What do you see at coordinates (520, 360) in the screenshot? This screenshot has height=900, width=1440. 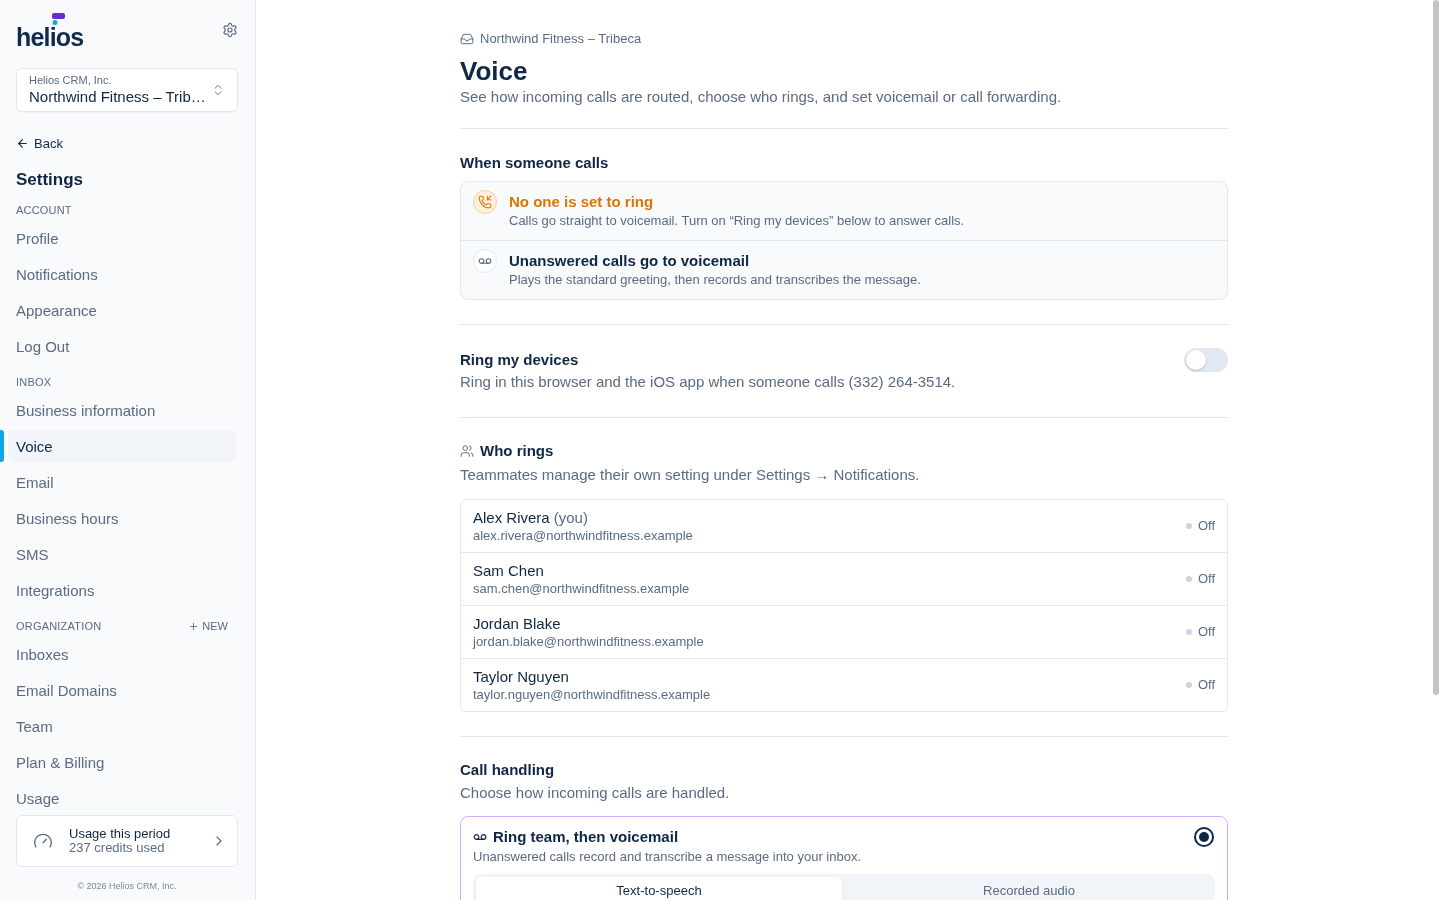 I see `setting-title: Ring my devices` at bounding box center [520, 360].